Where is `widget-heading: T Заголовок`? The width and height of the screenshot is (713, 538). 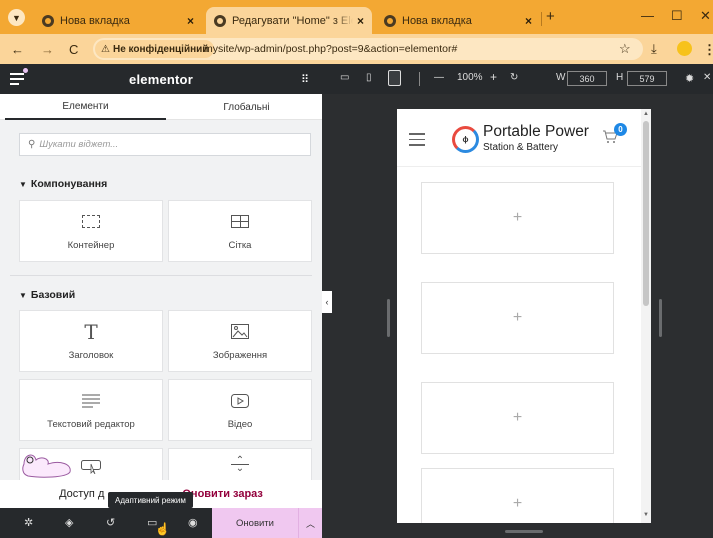
widget-heading: T Заголовок is located at coordinates (91, 341).